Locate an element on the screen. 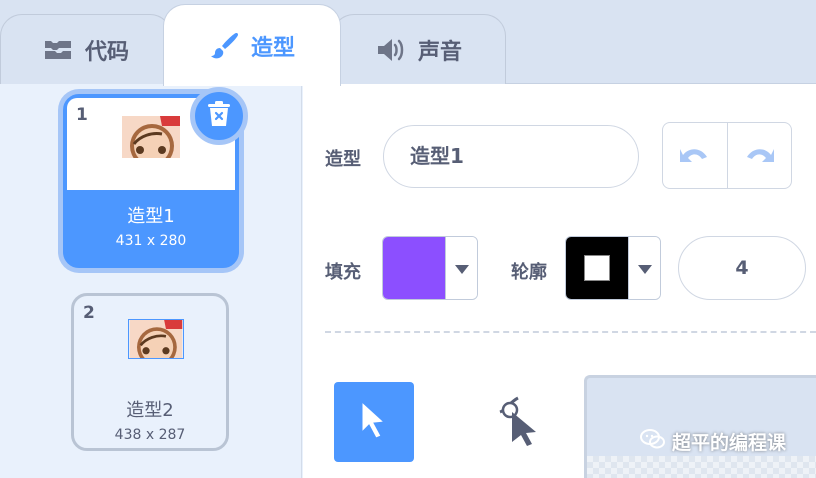  fill-color-swatch is located at coordinates (414, 268).